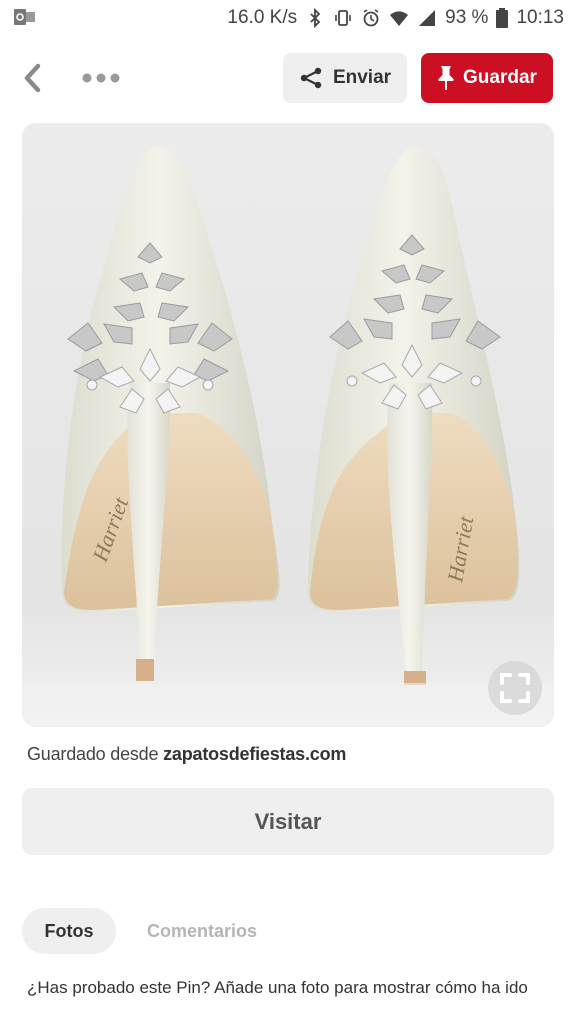 This screenshot has width=576, height=1024. I want to click on send-button: Enviar, so click(345, 78).